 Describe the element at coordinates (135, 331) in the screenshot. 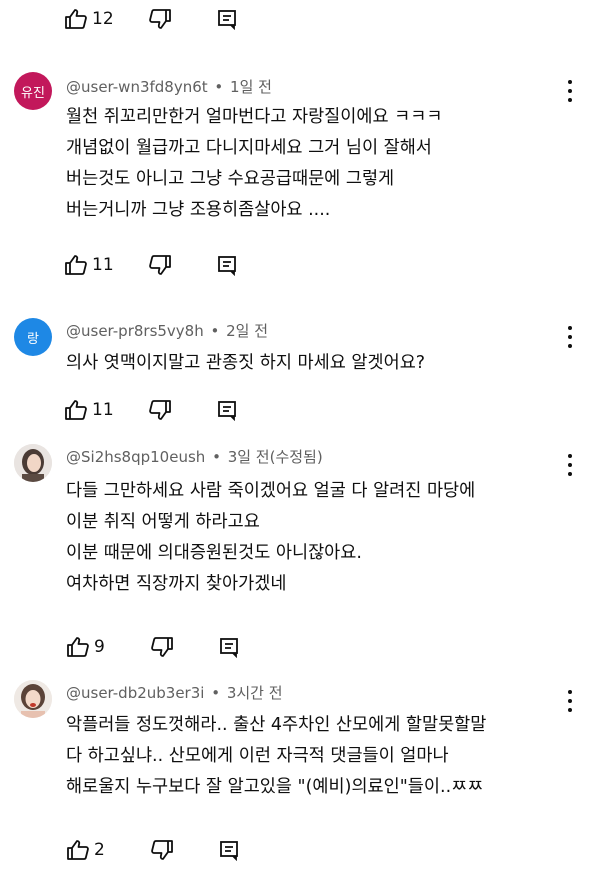

I see `comment-author: @user-pr8rs5vy8h` at that location.